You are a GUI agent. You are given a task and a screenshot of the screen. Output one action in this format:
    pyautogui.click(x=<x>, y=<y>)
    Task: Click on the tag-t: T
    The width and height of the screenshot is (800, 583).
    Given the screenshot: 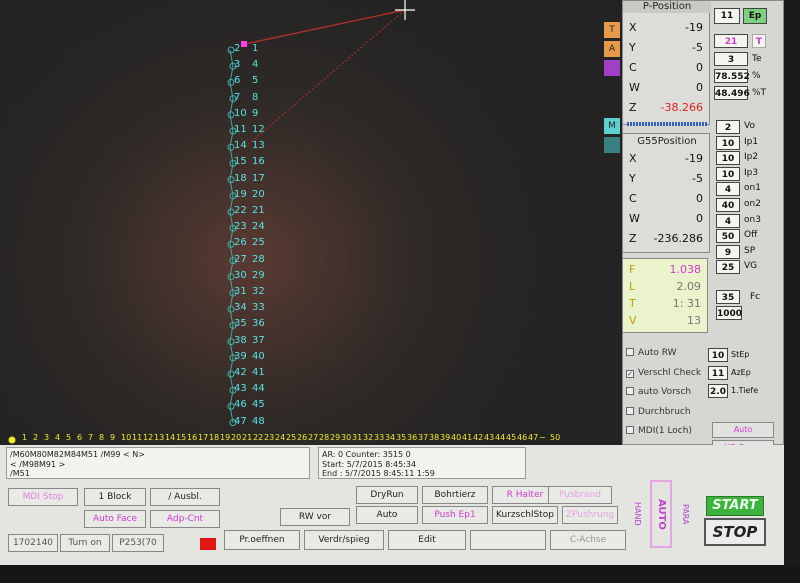 What is the action you would take?
    pyautogui.click(x=612, y=30)
    